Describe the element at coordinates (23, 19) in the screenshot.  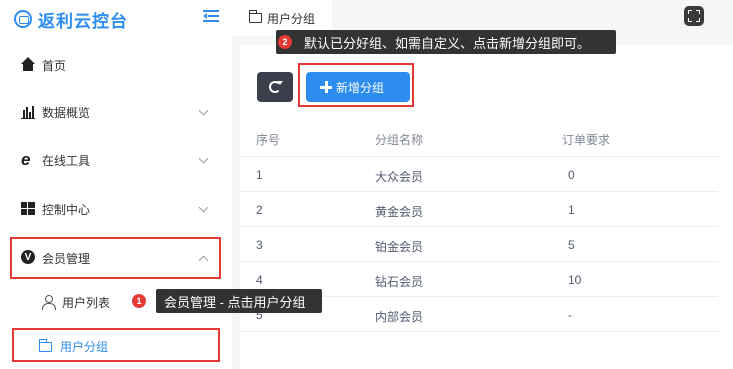
I see `logo-icon` at that location.